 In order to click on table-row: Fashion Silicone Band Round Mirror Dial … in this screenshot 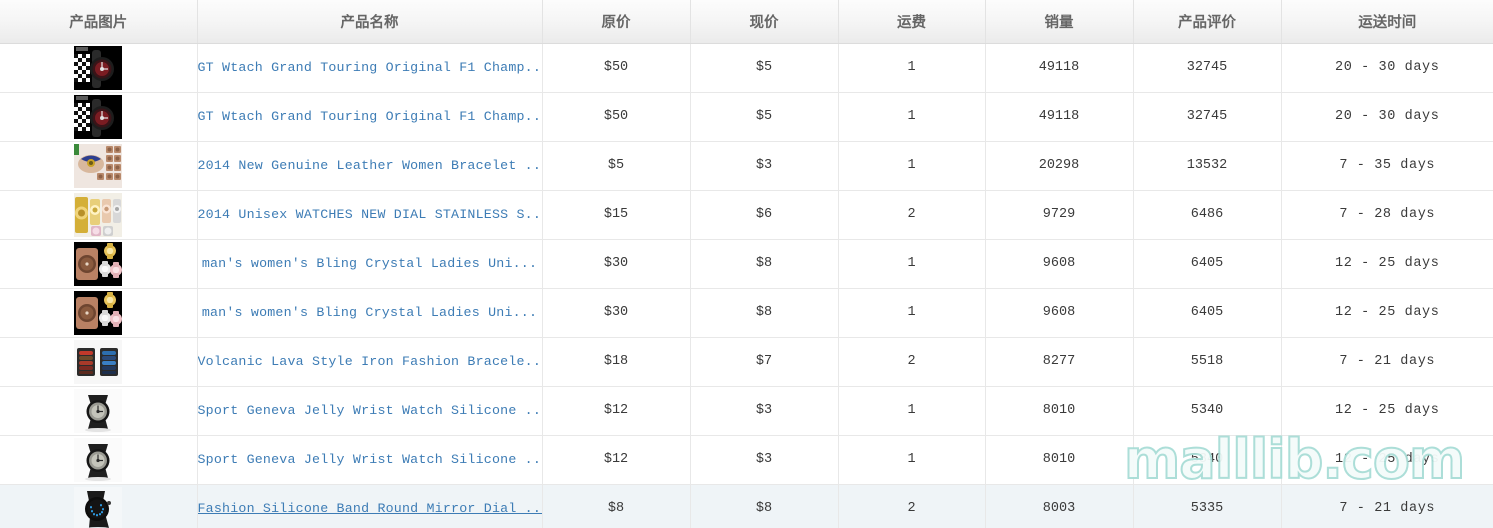, I will do `click(746, 506)`.